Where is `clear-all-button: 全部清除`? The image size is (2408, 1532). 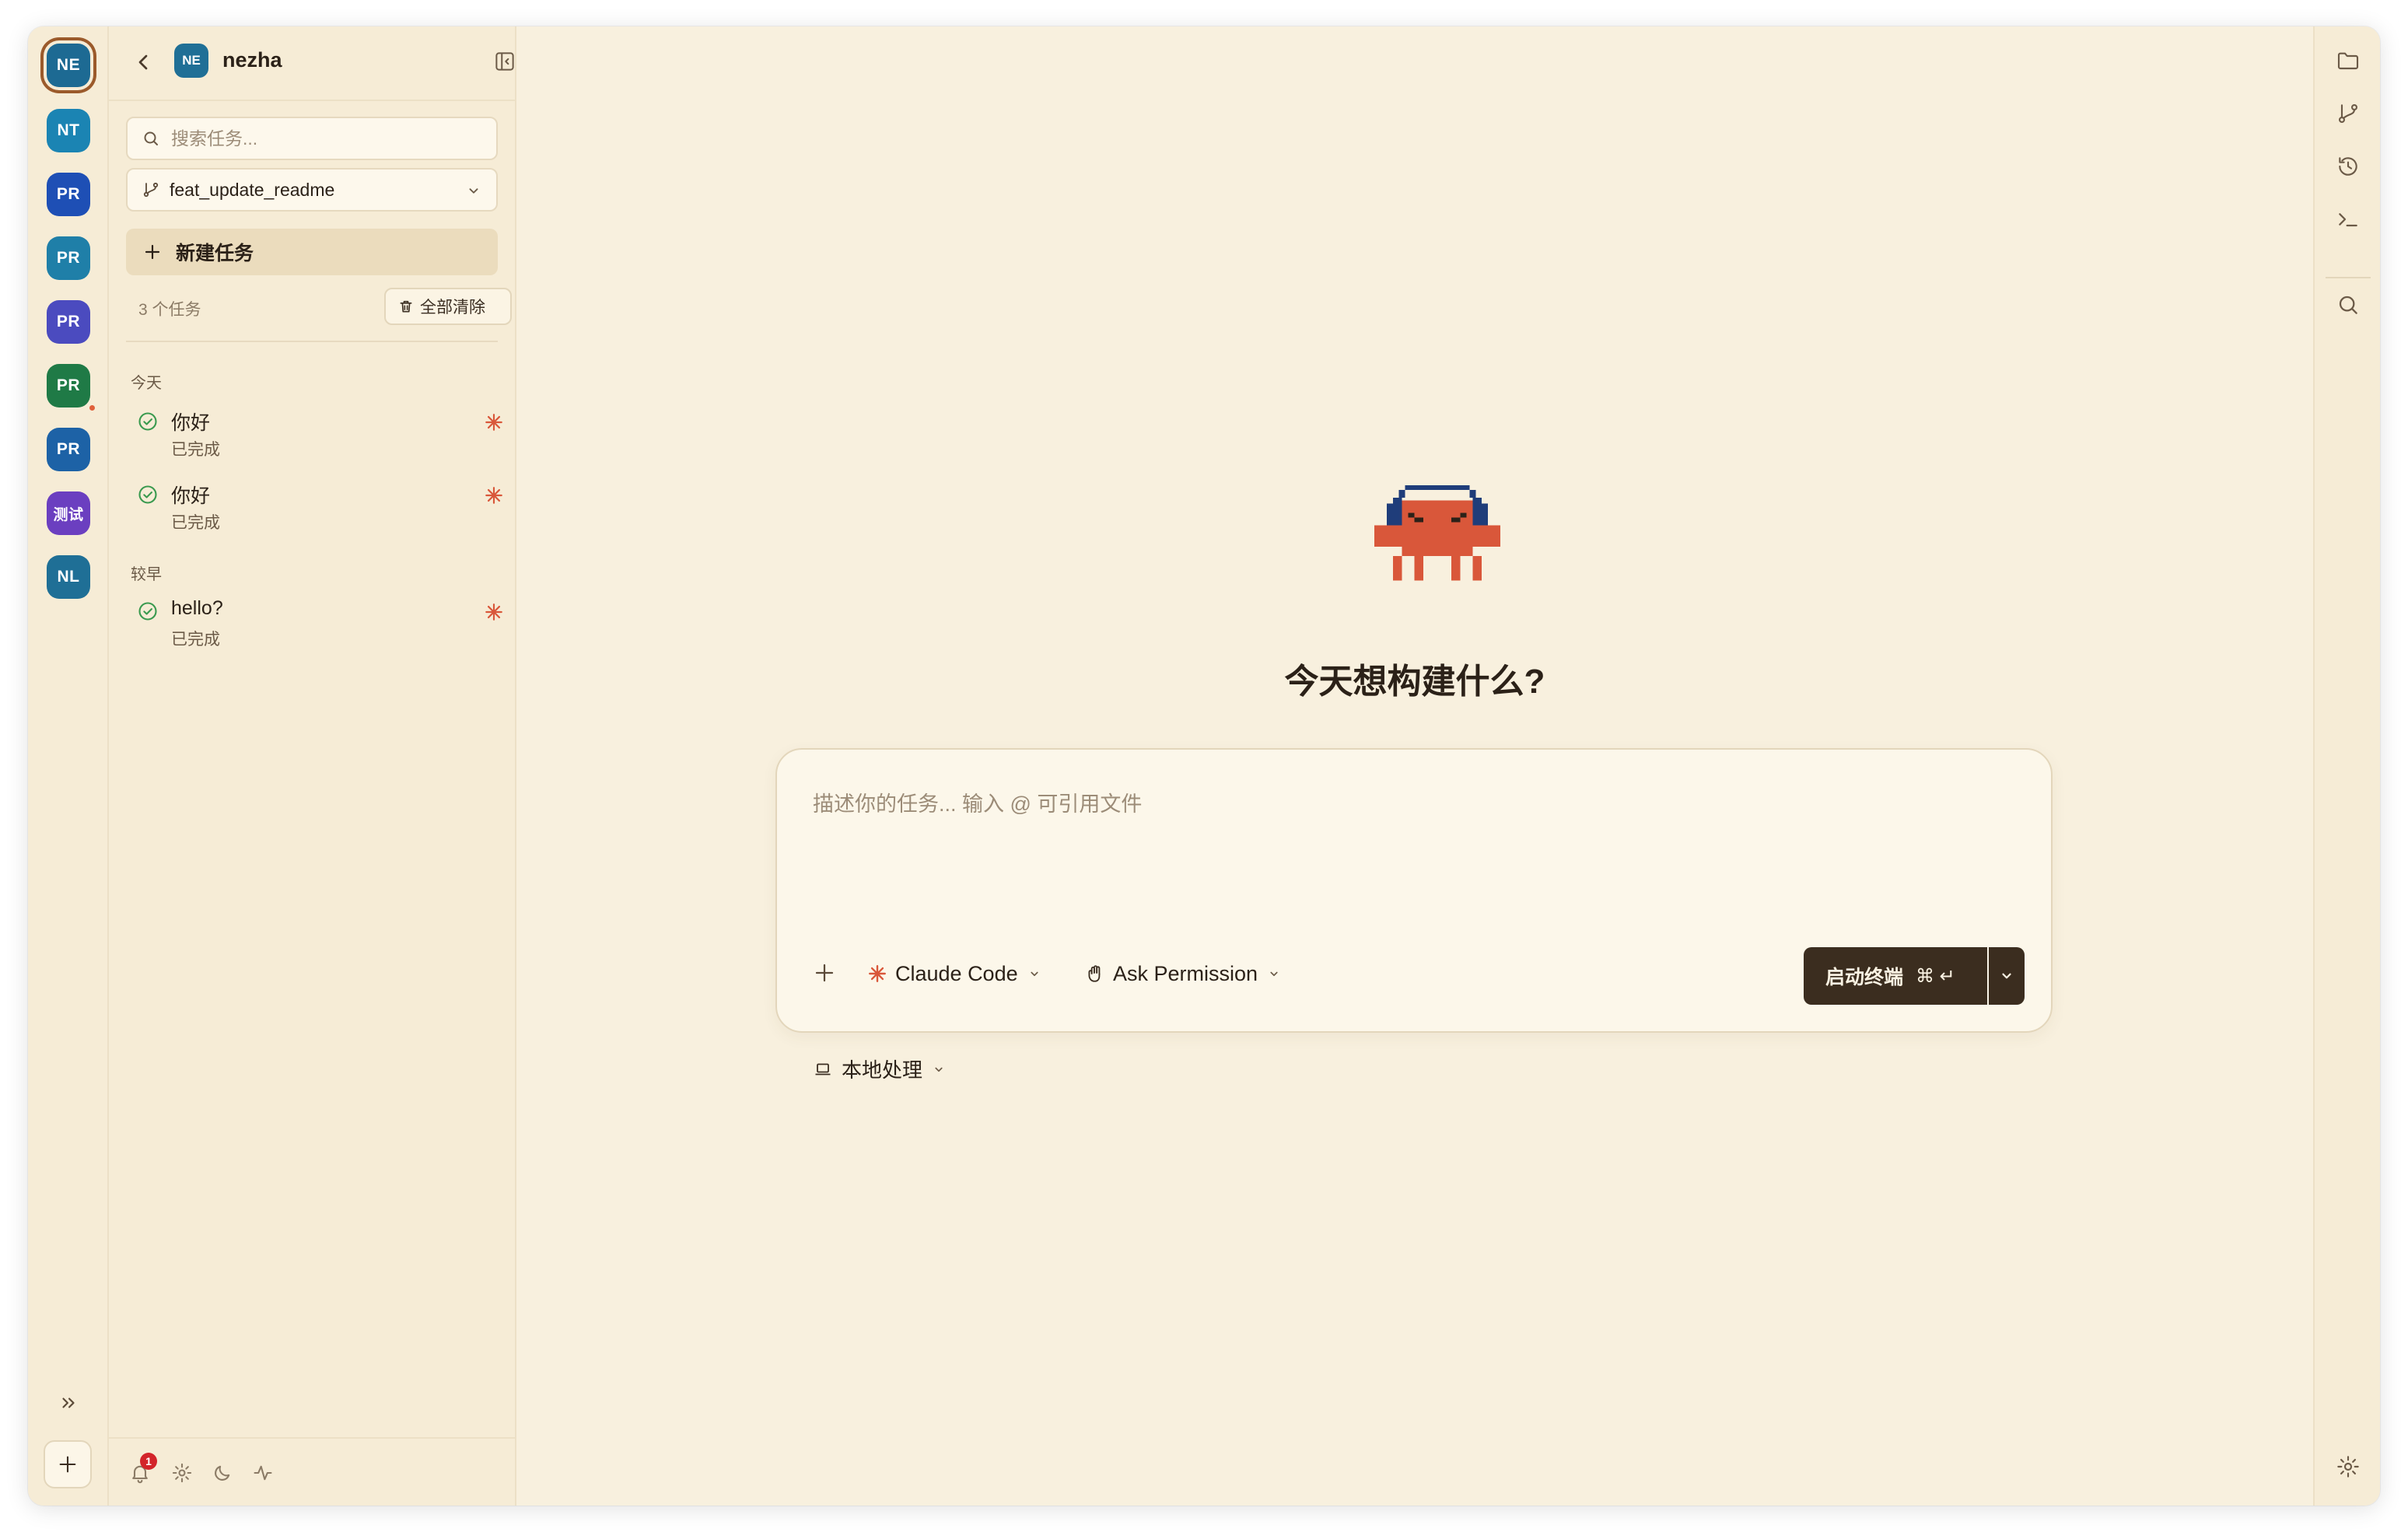
clear-all-button: 全部清除 is located at coordinates (448, 306).